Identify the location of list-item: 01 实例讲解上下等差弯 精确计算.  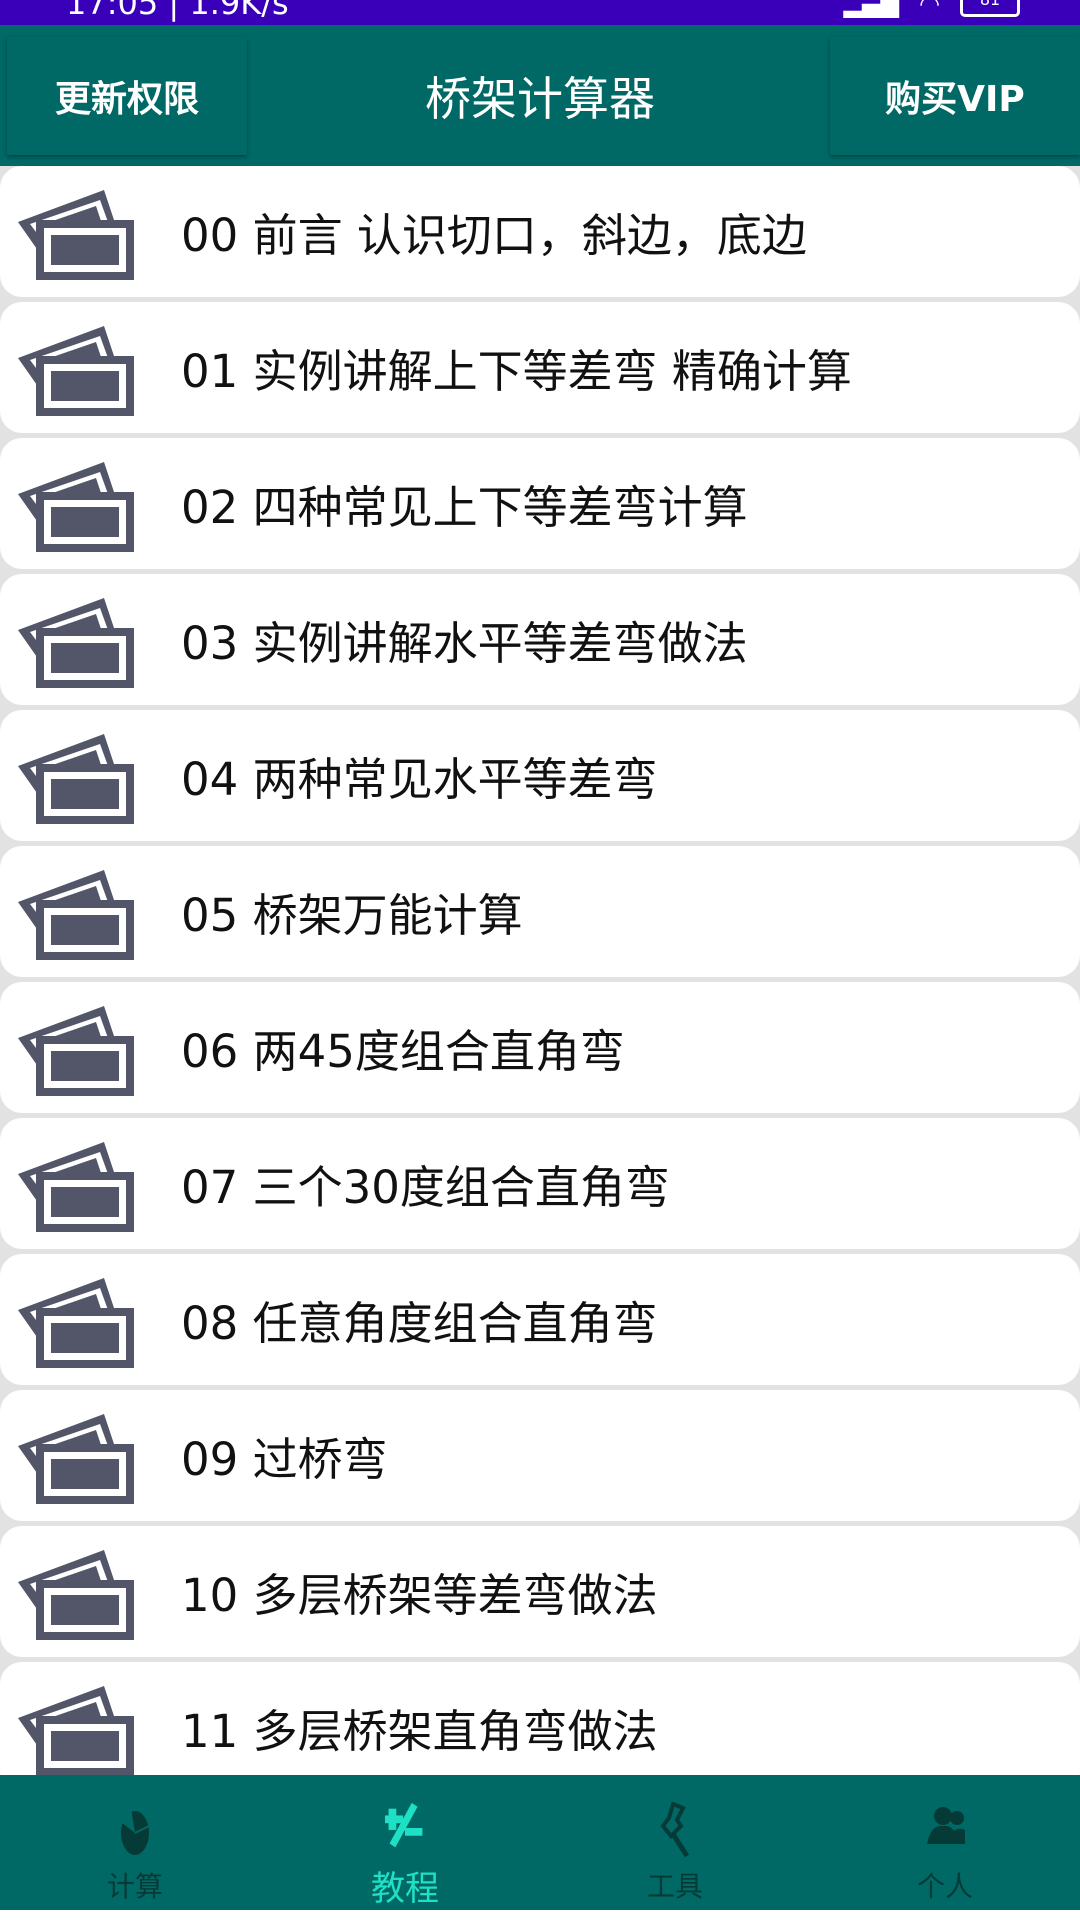
(540, 367).